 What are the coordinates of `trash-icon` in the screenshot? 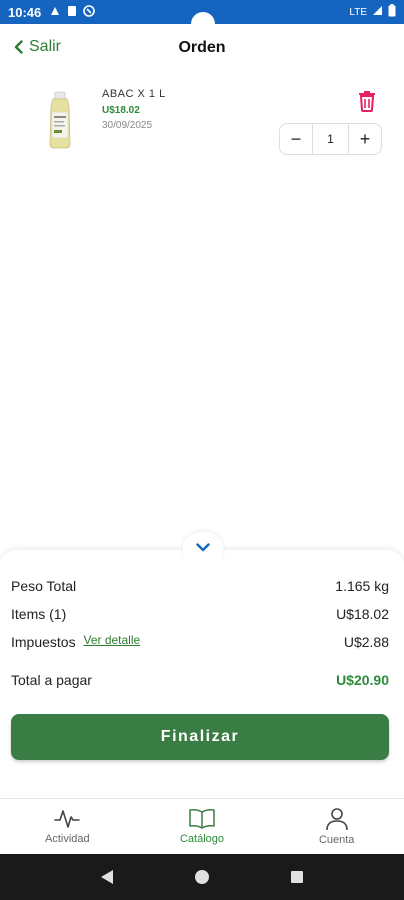 It's located at (367, 101).